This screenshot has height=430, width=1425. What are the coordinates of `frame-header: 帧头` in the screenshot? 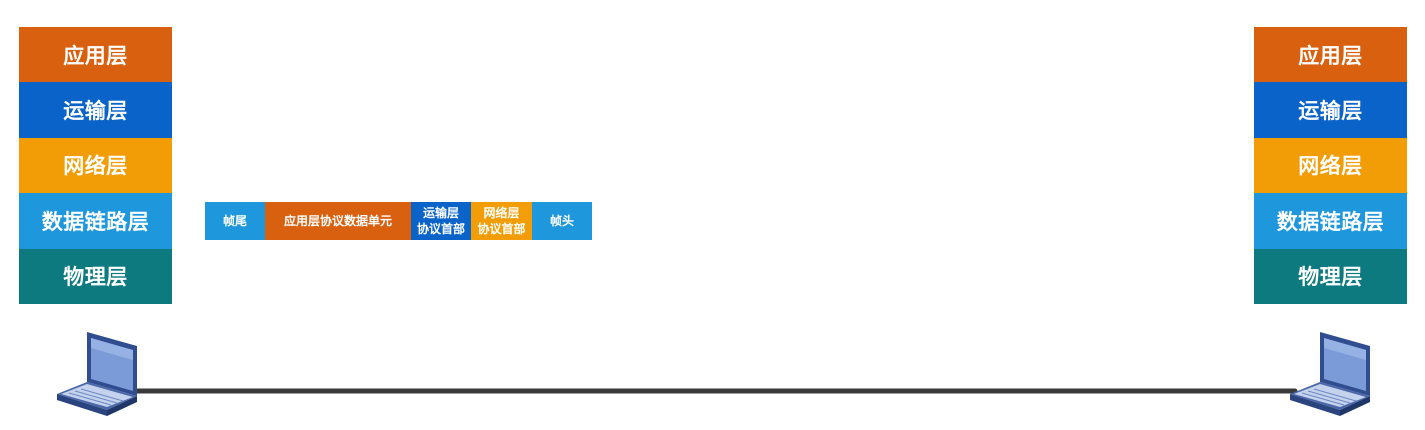 It's located at (562, 221).